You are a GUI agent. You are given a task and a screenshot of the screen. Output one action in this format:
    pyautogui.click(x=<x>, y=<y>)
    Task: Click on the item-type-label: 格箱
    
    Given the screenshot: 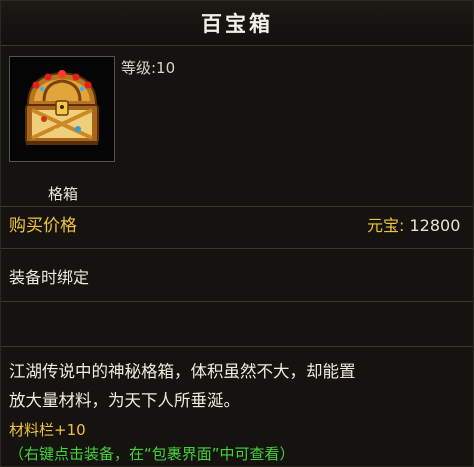 What is the action you would take?
    pyautogui.click(x=63, y=194)
    